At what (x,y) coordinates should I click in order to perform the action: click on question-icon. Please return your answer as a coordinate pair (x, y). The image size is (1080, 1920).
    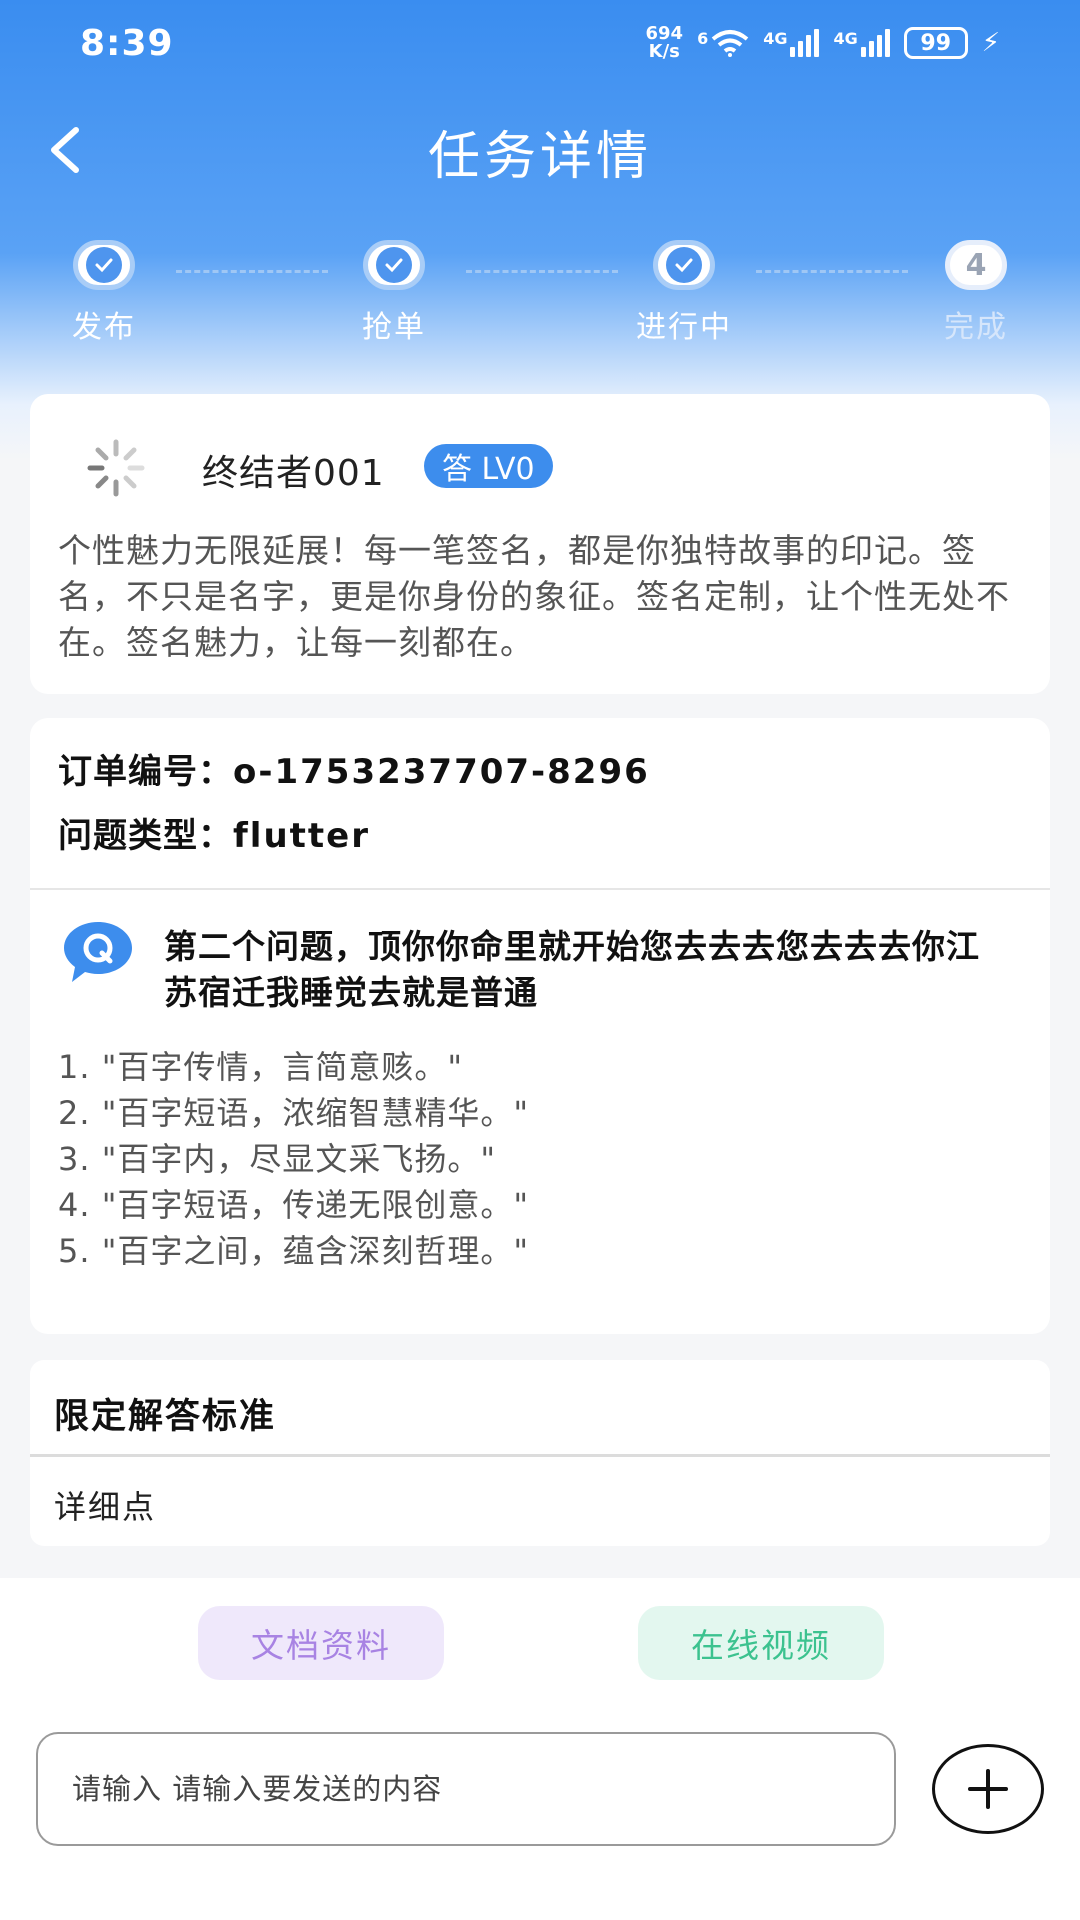
    Looking at the image, I should click on (98, 952).